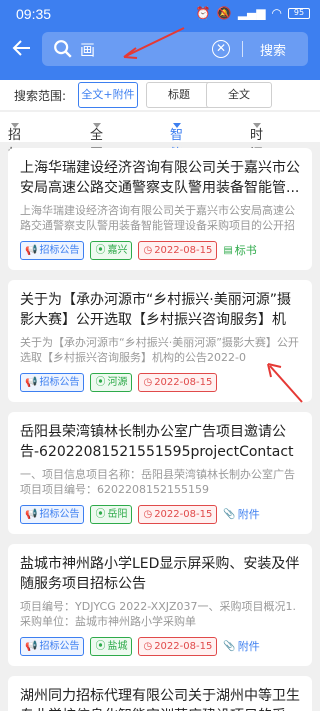 This screenshot has height=711, width=320. What do you see at coordinates (111, 250) in the screenshot?
I see `area-tag: ⦿ 嘉兴` at bounding box center [111, 250].